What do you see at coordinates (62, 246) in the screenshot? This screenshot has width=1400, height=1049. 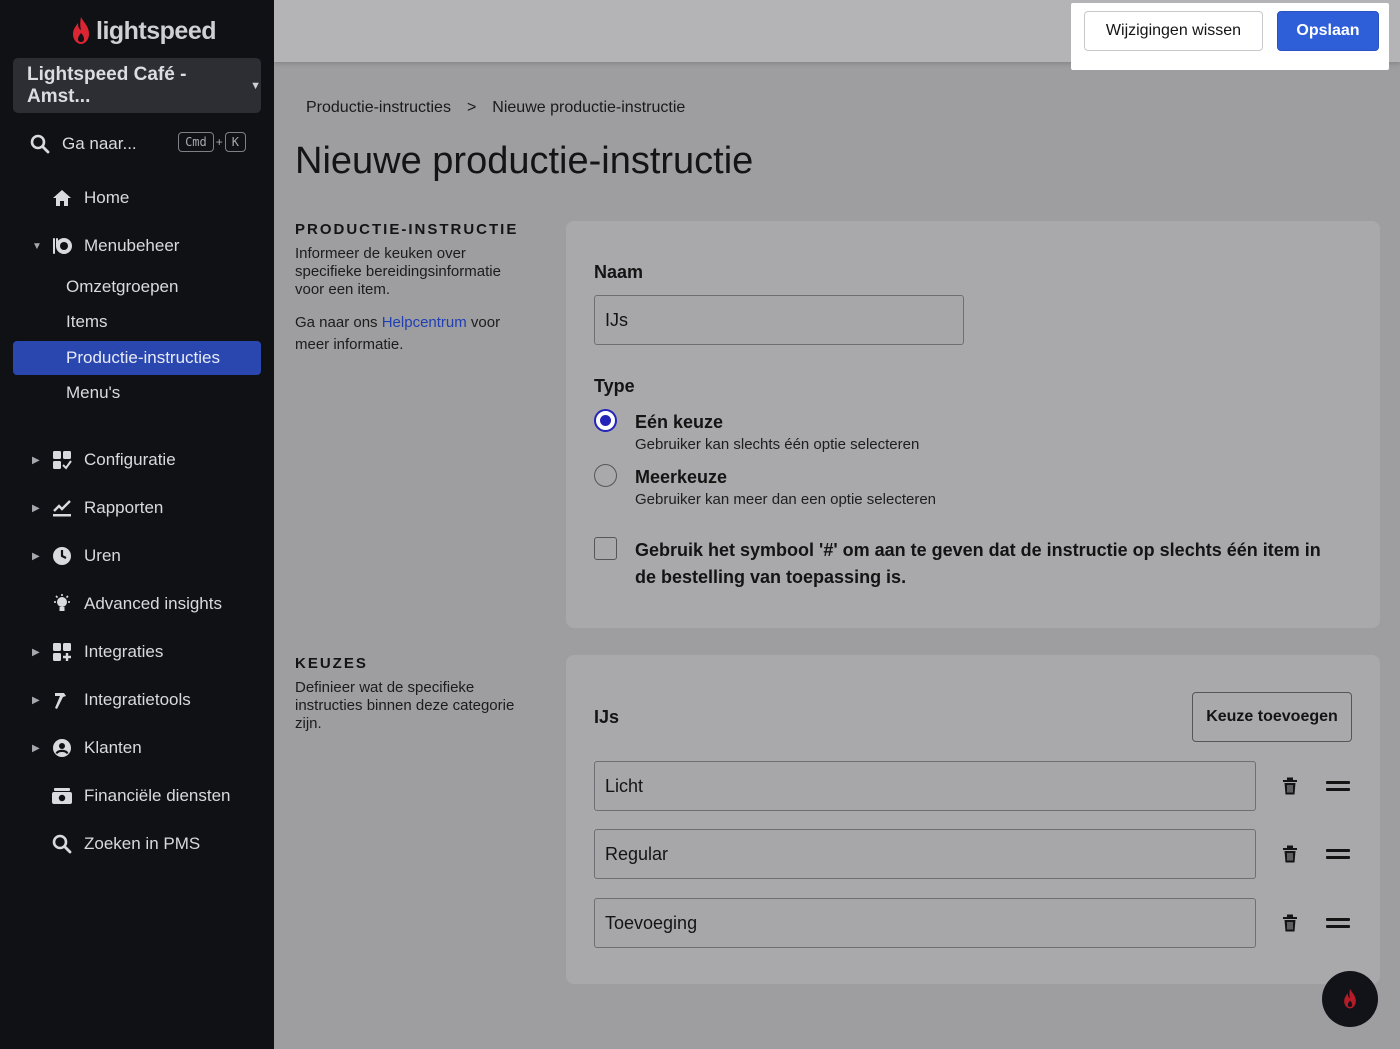 I see `menu-management-icon` at bounding box center [62, 246].